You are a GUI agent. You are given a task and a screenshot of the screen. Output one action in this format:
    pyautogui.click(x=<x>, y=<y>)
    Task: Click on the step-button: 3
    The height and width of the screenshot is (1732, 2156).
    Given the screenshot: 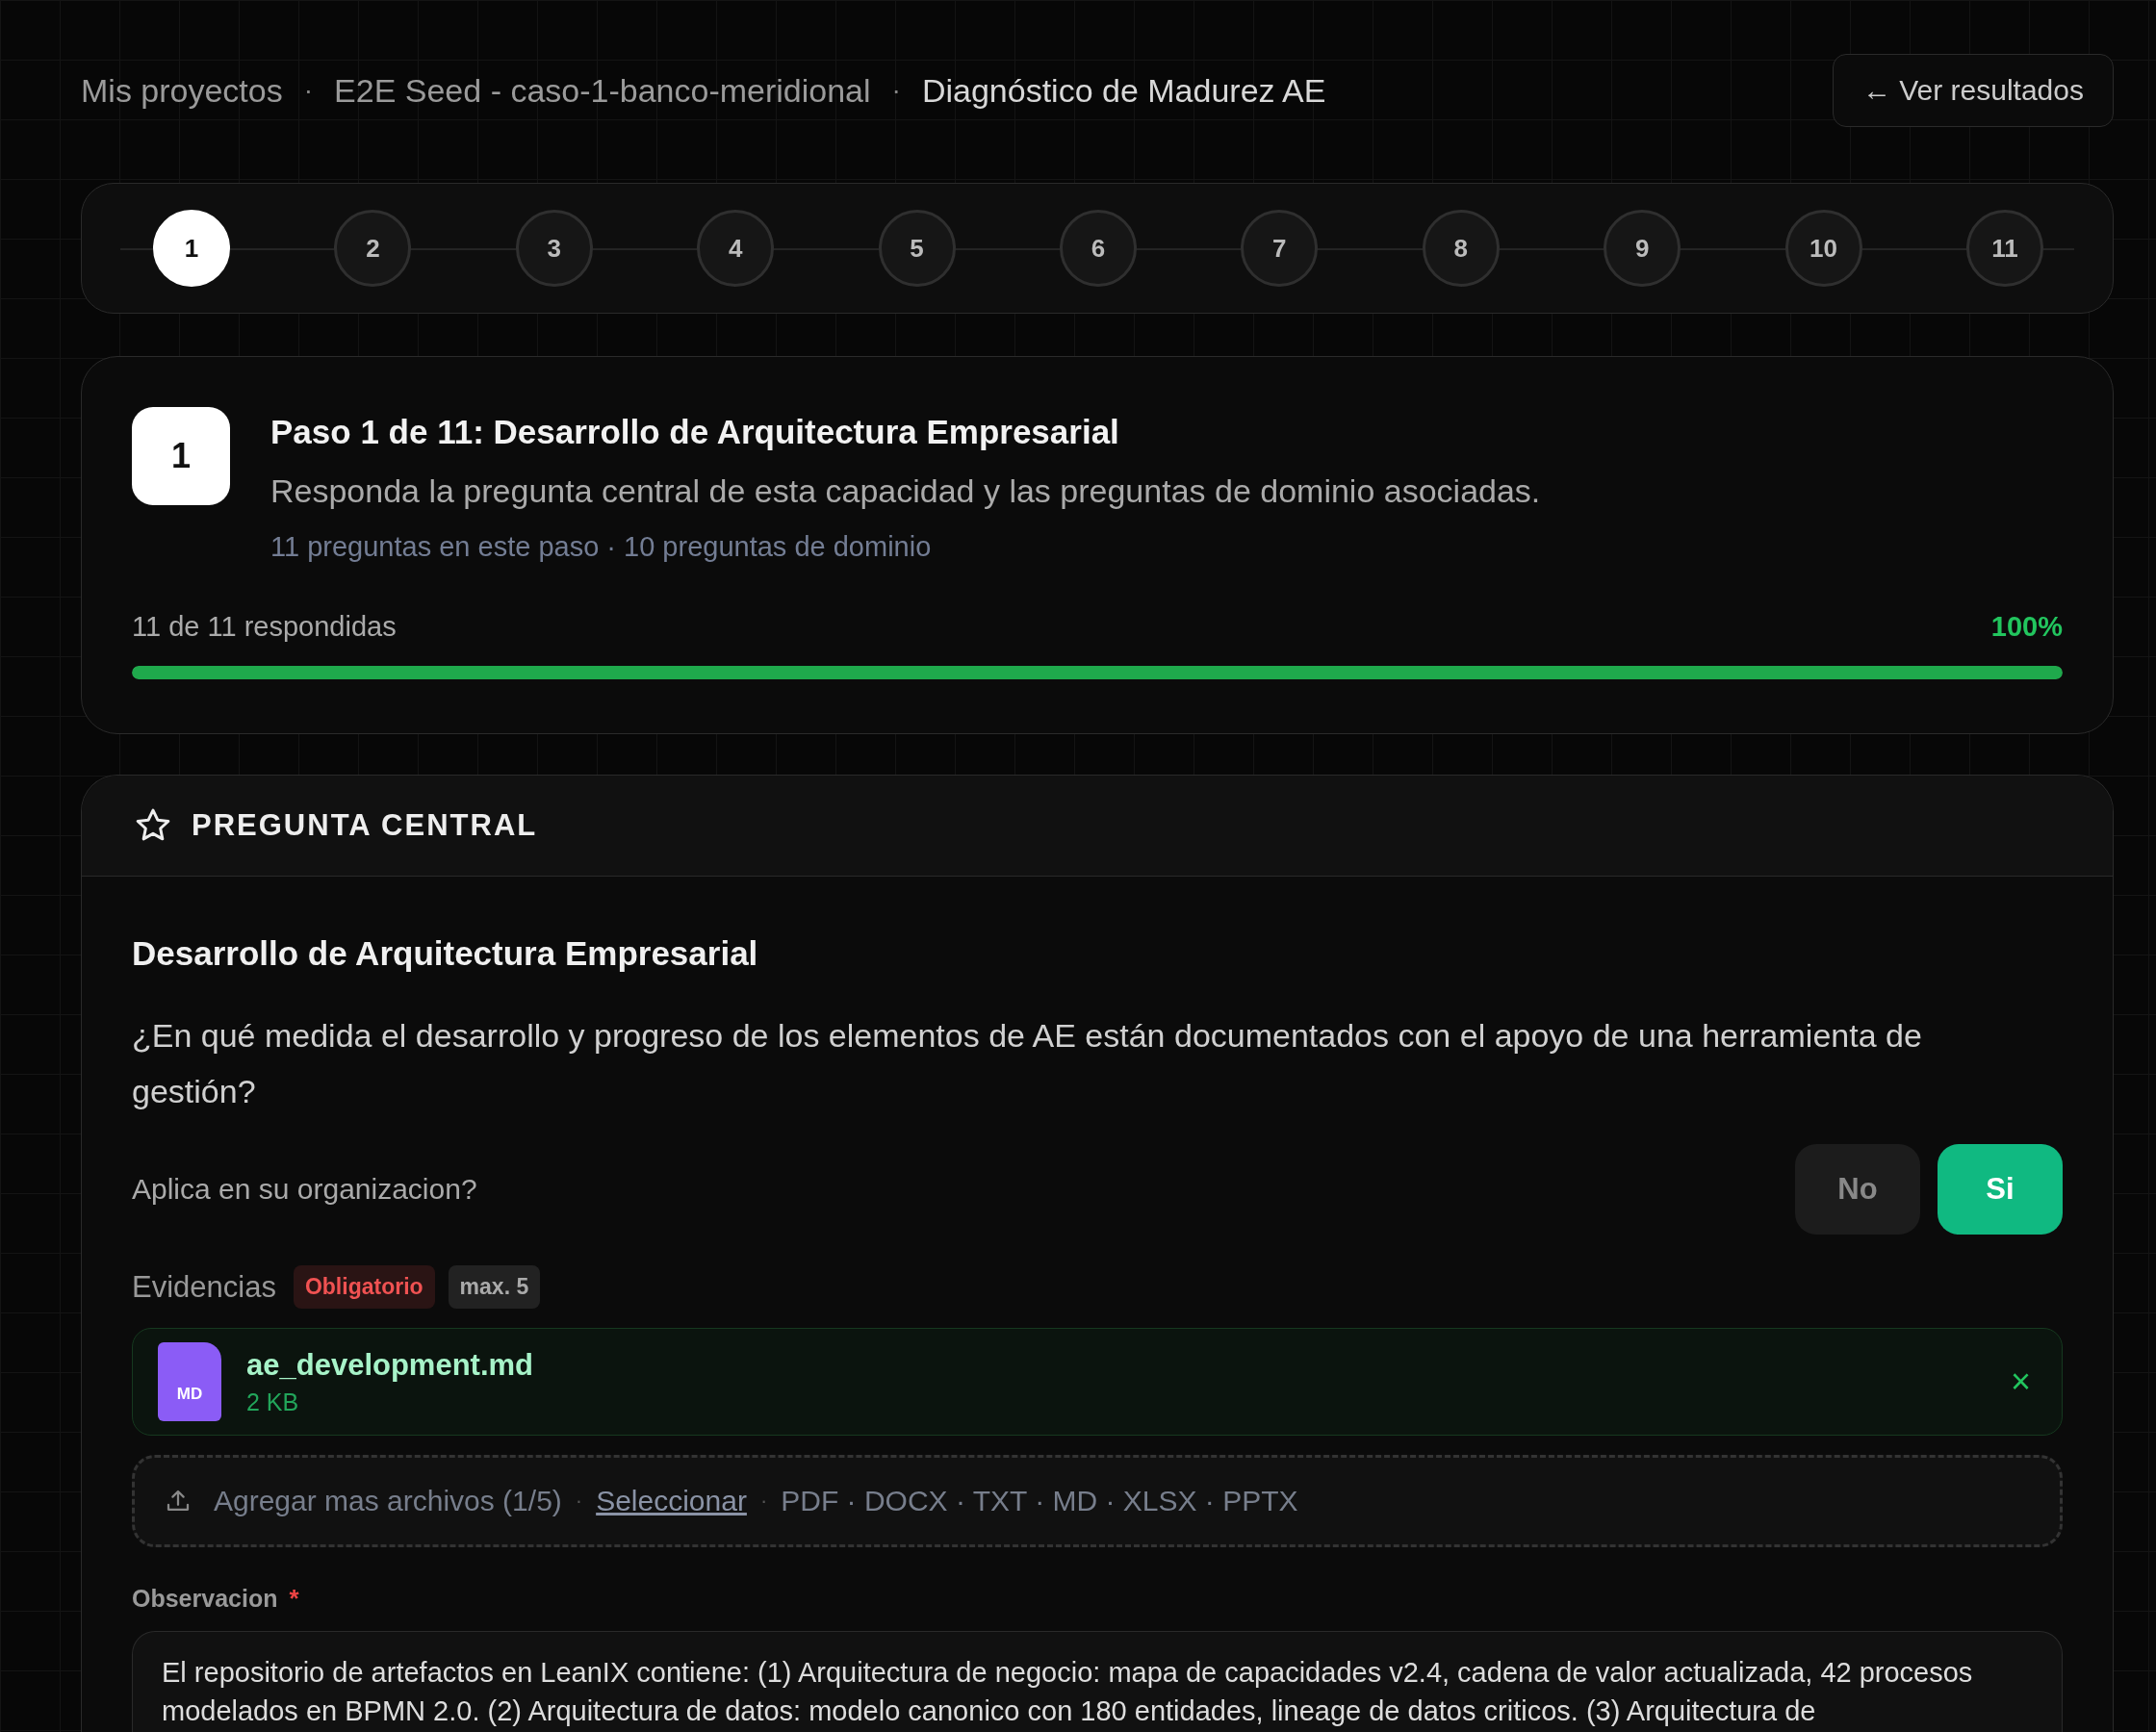 What is the action you would take?
    pyautogui.click(x=554, y=248)
    